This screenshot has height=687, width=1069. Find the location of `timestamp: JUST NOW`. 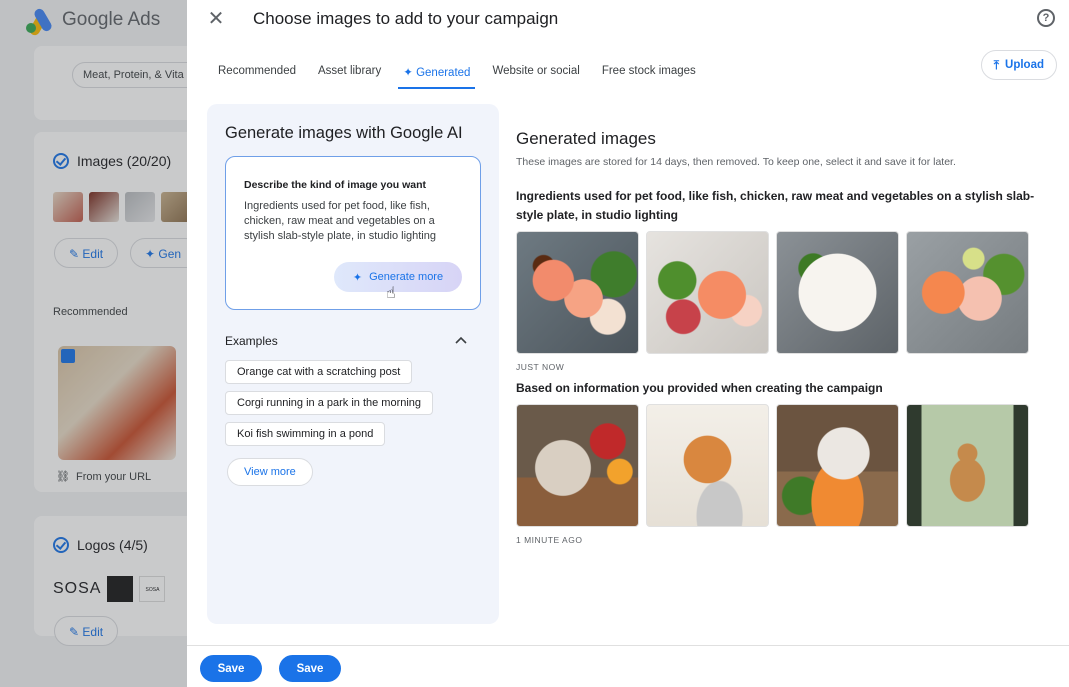

timestamp: JUST NOW is located at coordinates (540, 367).